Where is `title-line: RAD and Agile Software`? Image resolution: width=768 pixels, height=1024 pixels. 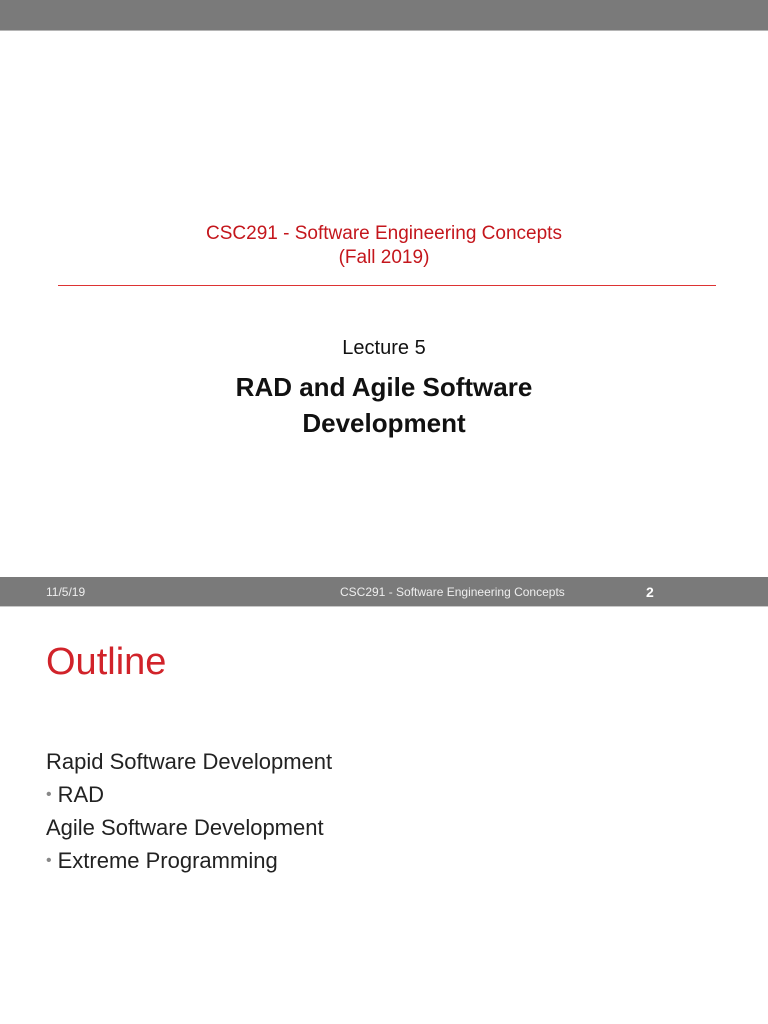
title-line: RAD and Agile Software is located at coordinates (384, 387).